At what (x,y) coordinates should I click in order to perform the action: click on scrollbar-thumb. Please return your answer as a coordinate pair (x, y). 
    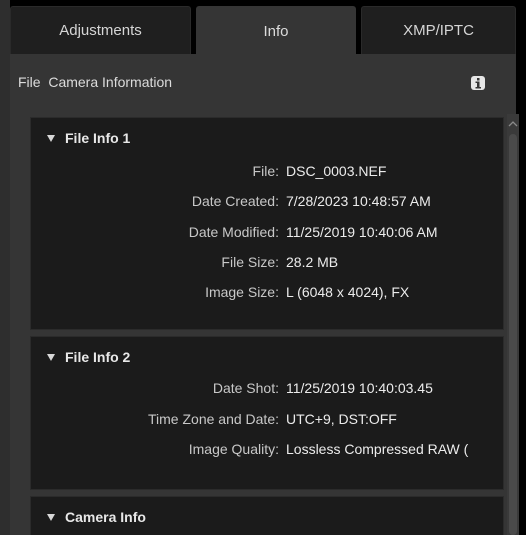
    Looking at the image, I should click on (513, 334).